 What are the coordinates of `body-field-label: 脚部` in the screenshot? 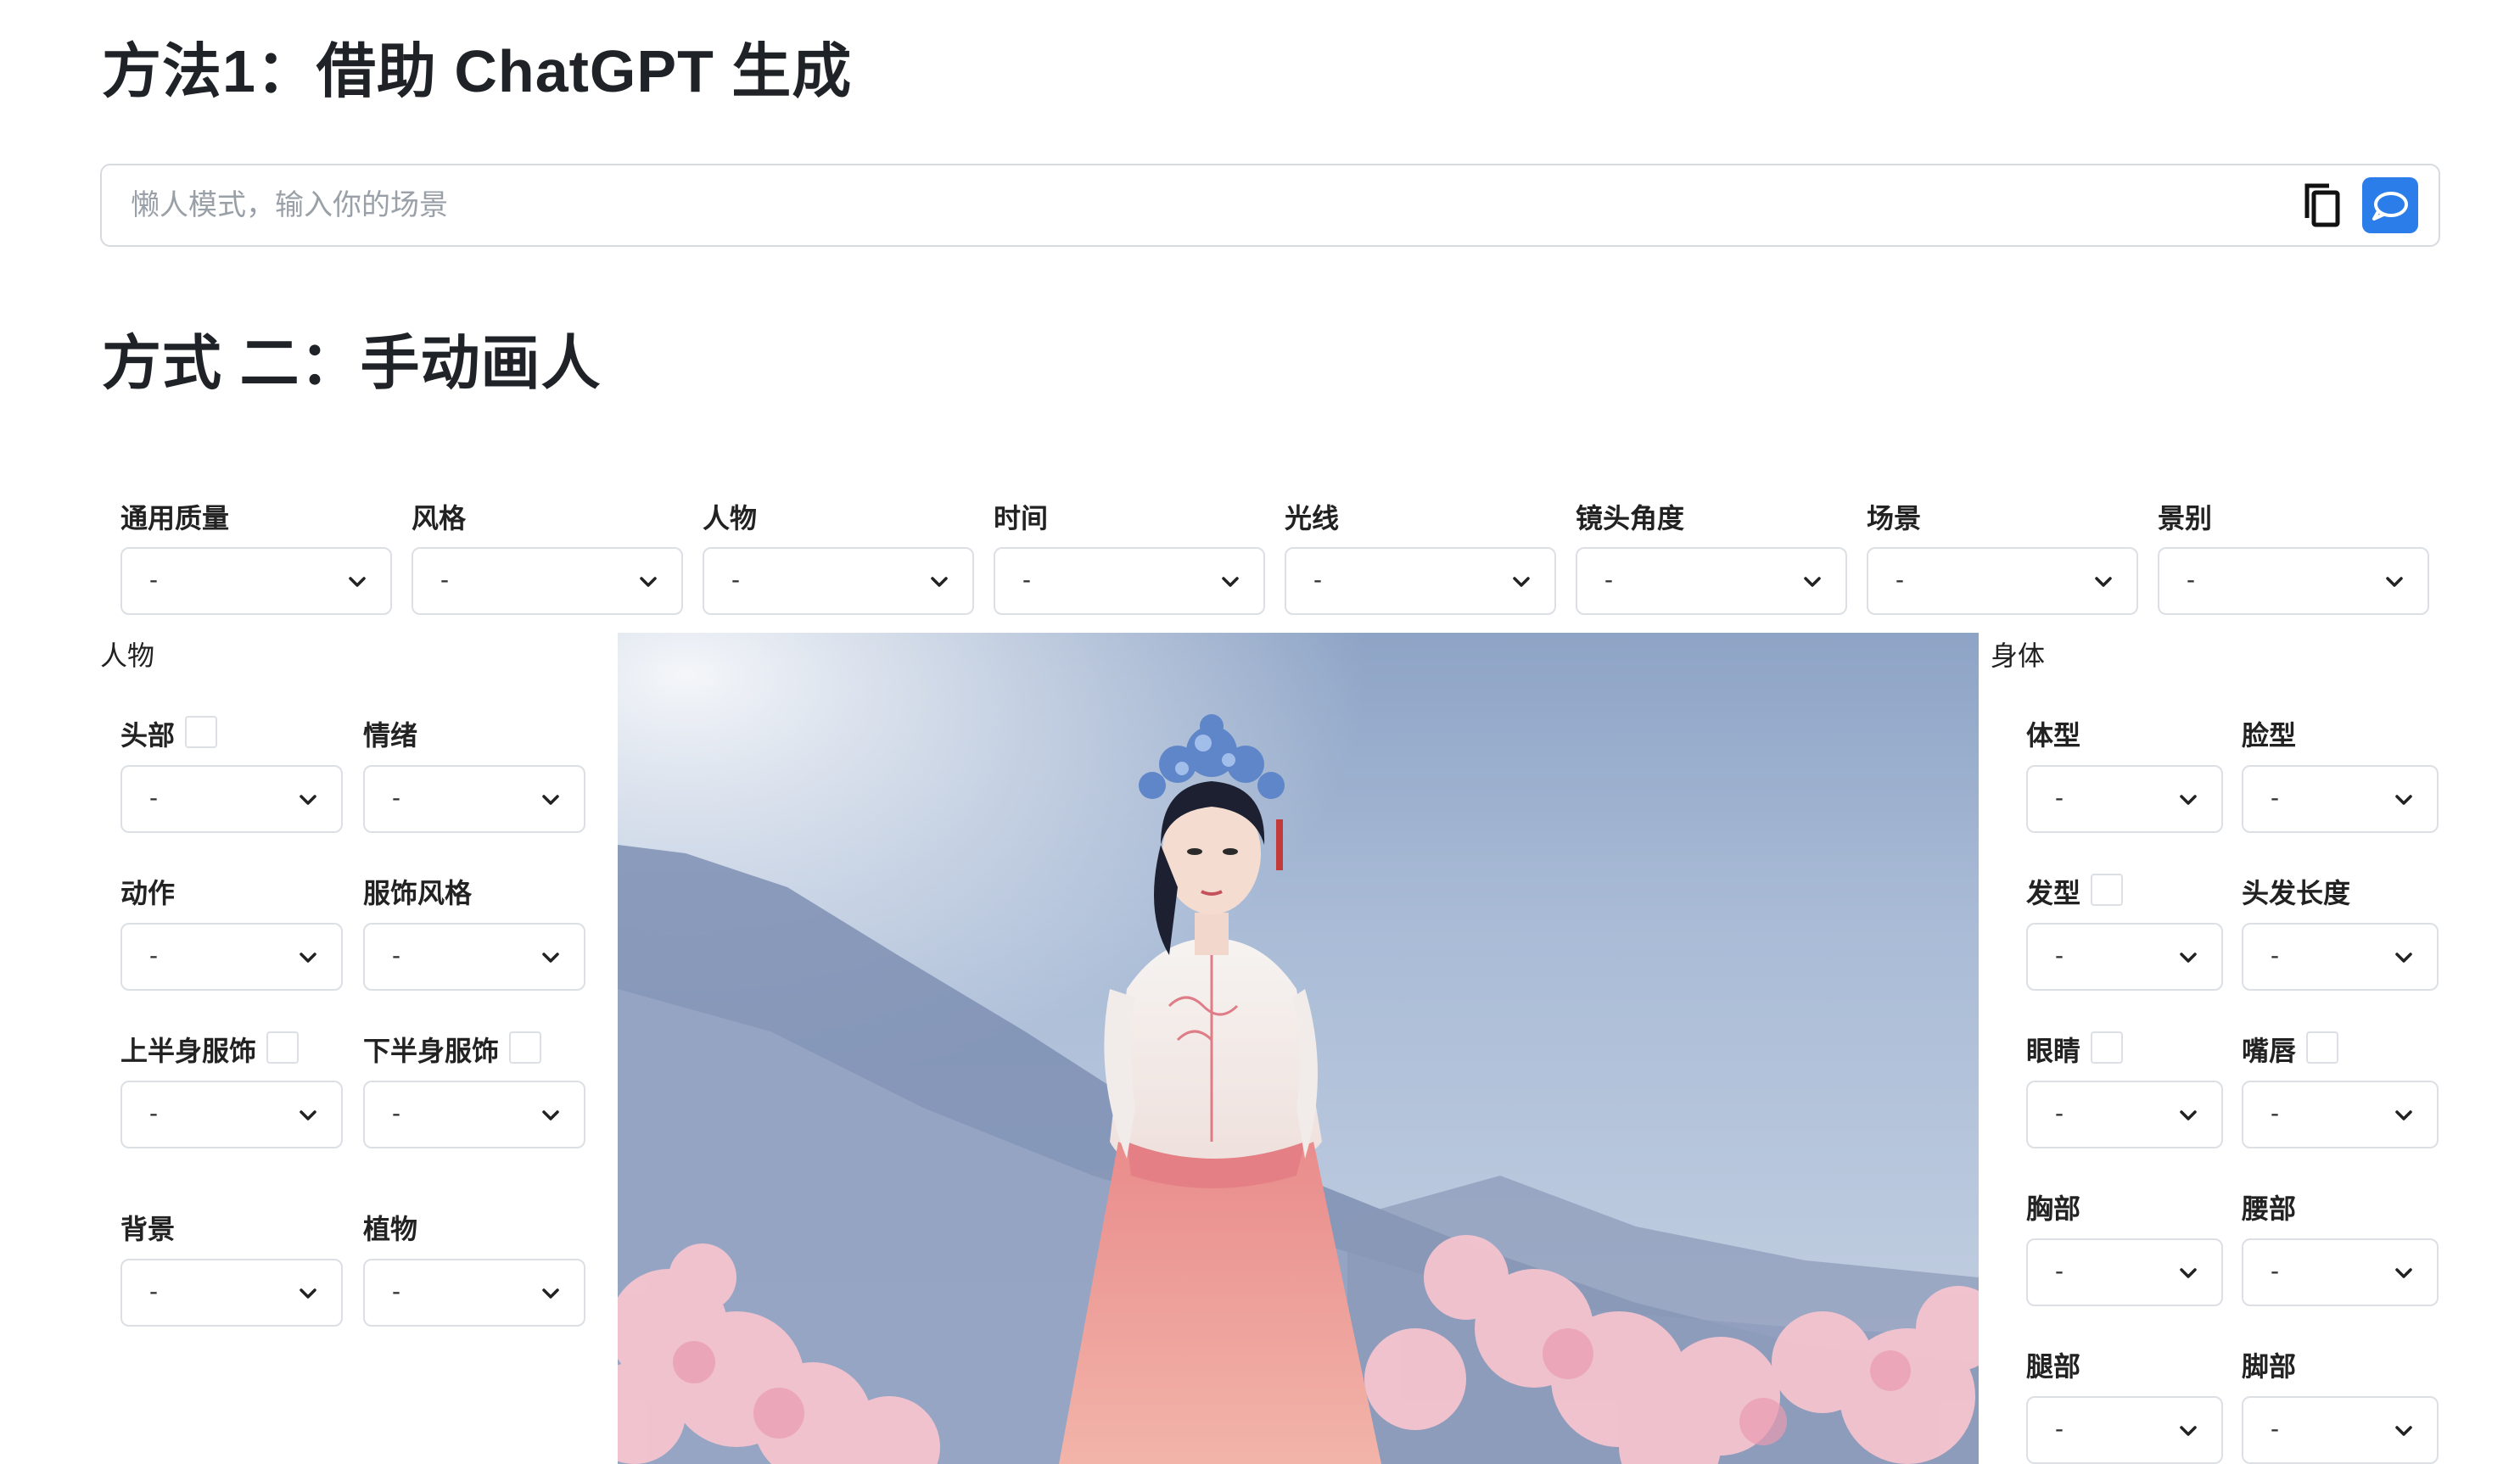 It's located at (2270, 1366).